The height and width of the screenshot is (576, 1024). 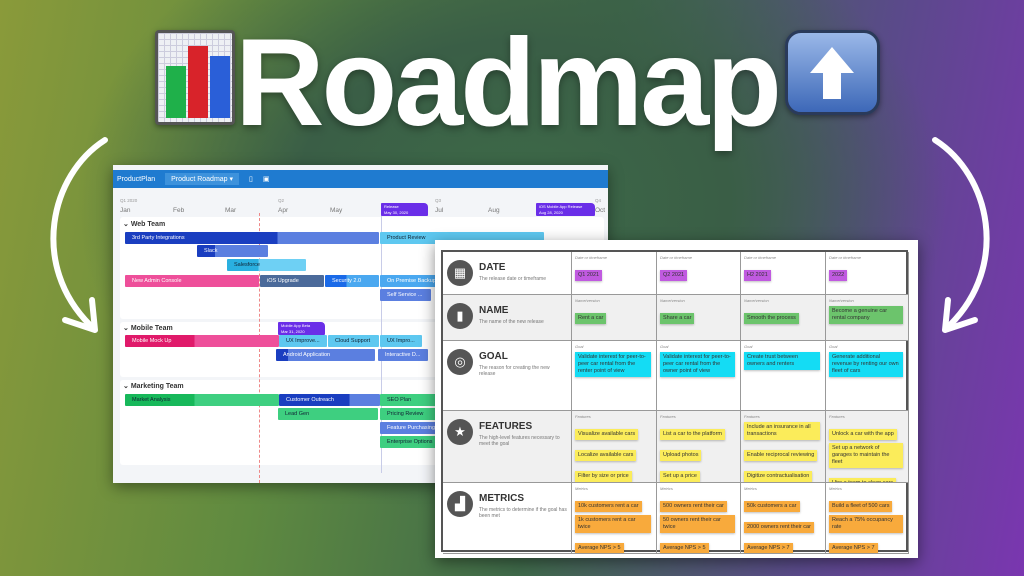 What do you see at coordinates (591, 318) in the screenshot?
I see `sticky-note: Rent a car` at bounding box center [591, 318].